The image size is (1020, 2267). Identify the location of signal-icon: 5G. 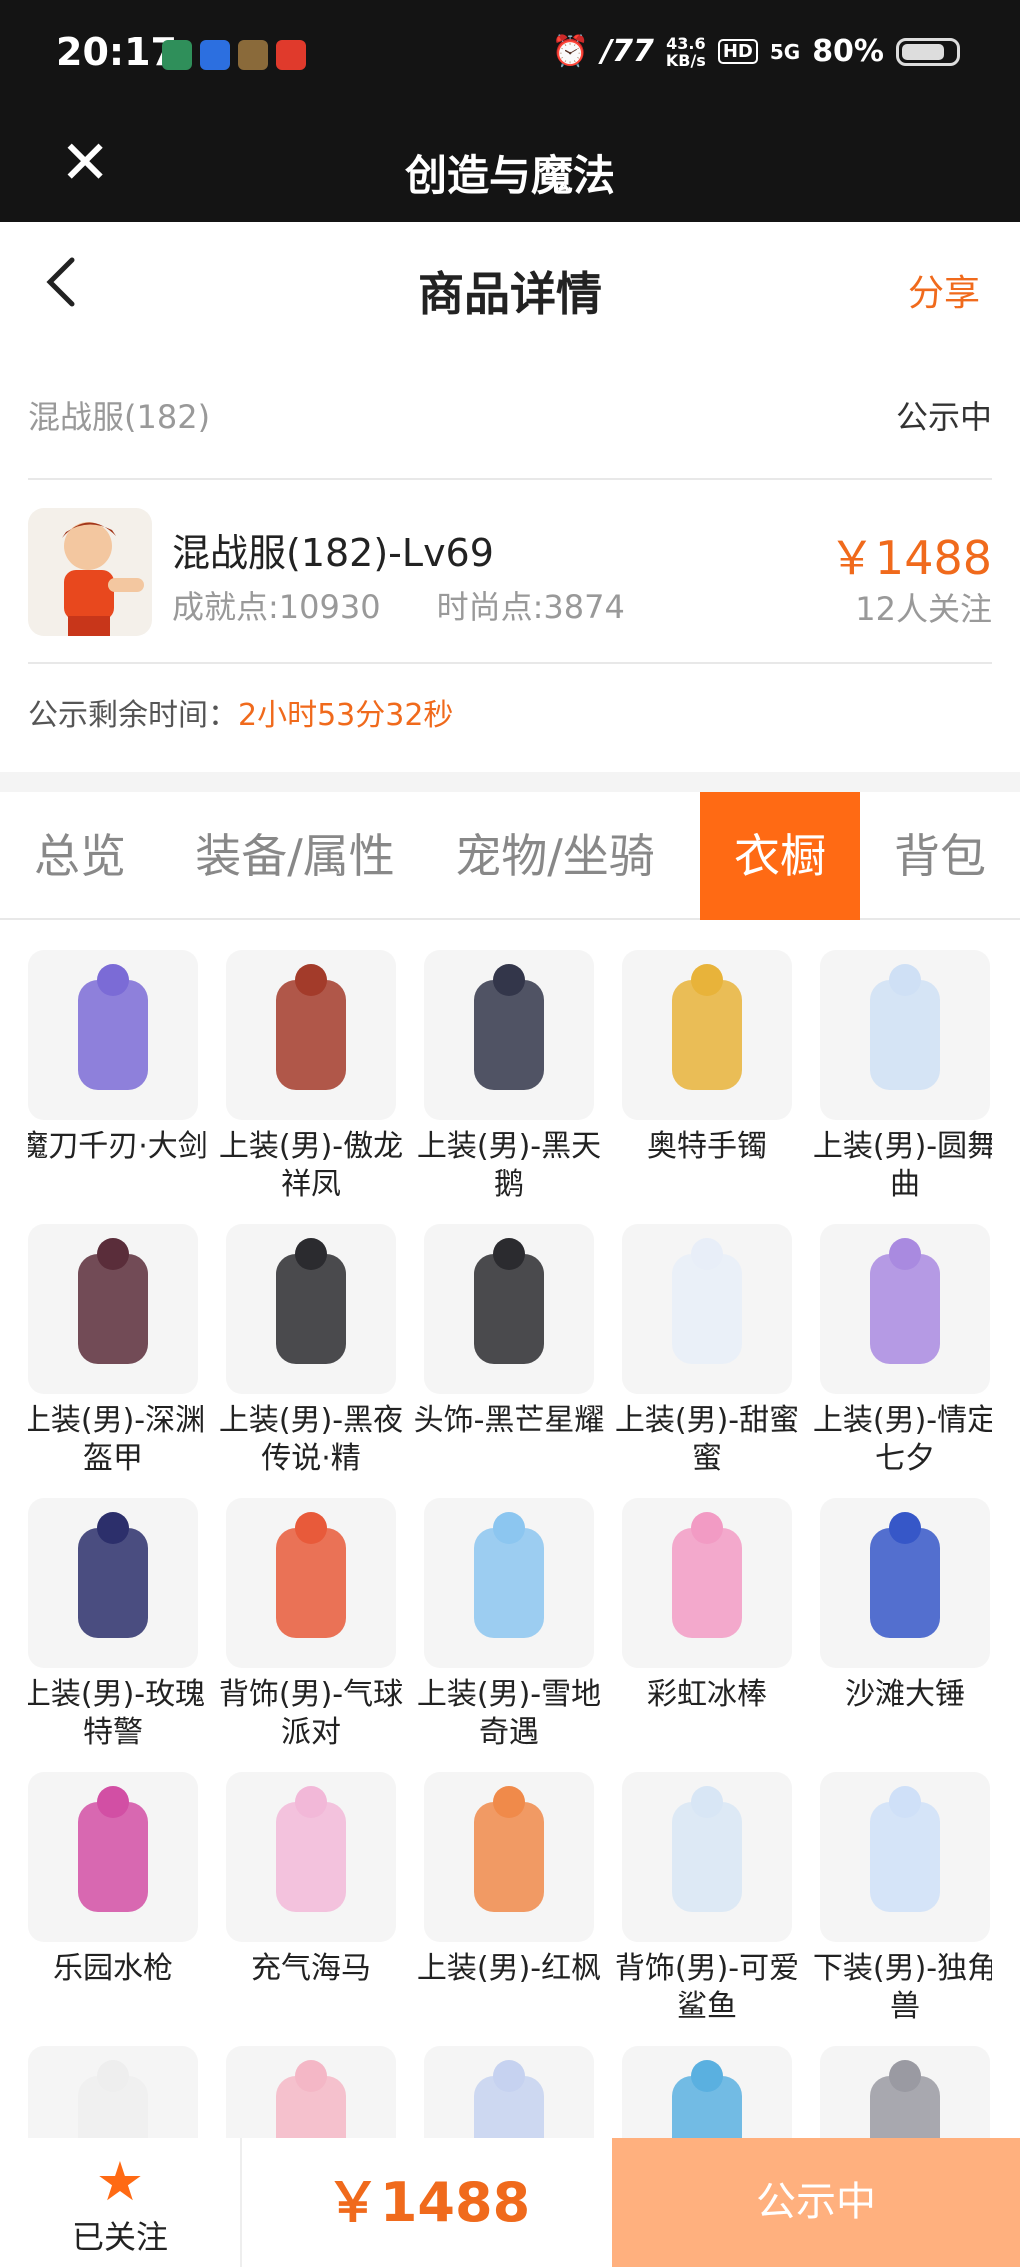
(785, 51).